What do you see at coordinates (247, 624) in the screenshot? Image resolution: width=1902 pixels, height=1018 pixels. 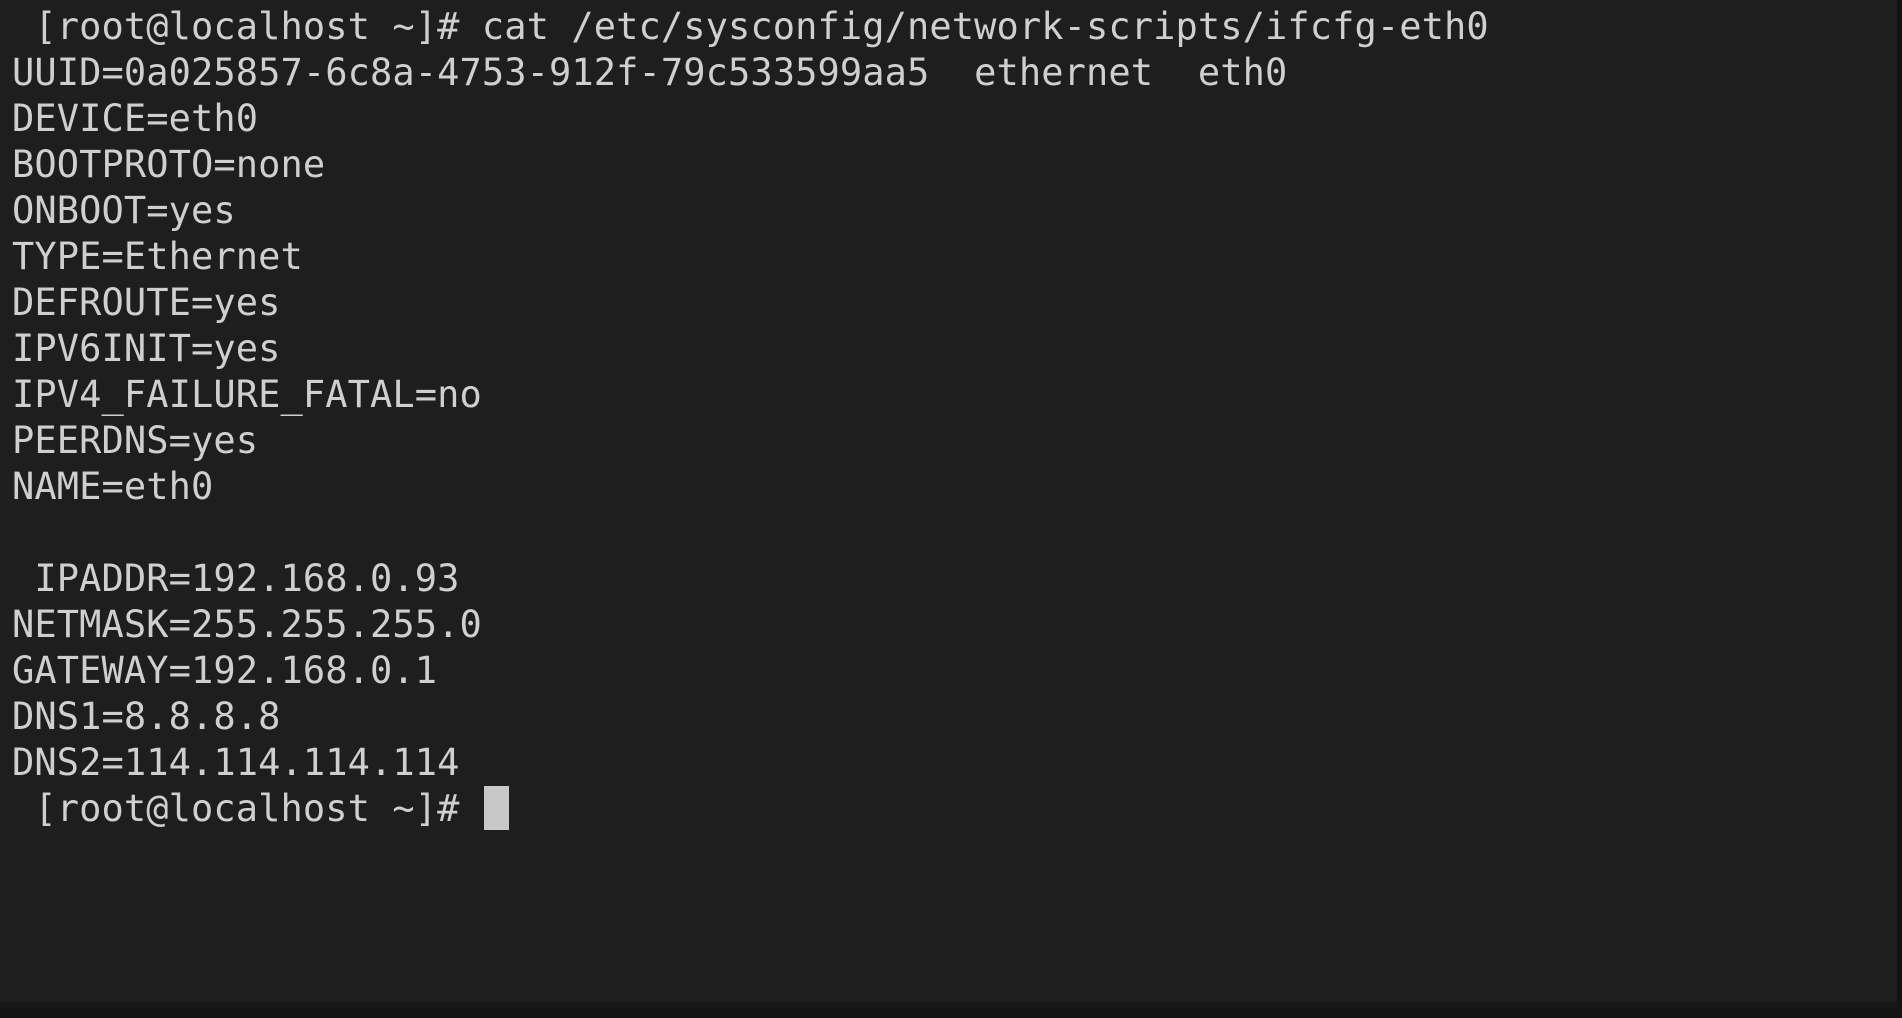 I see `terminal-line-netmask: NETMASK=255.255.255.0` at bounding box center [247, 624].